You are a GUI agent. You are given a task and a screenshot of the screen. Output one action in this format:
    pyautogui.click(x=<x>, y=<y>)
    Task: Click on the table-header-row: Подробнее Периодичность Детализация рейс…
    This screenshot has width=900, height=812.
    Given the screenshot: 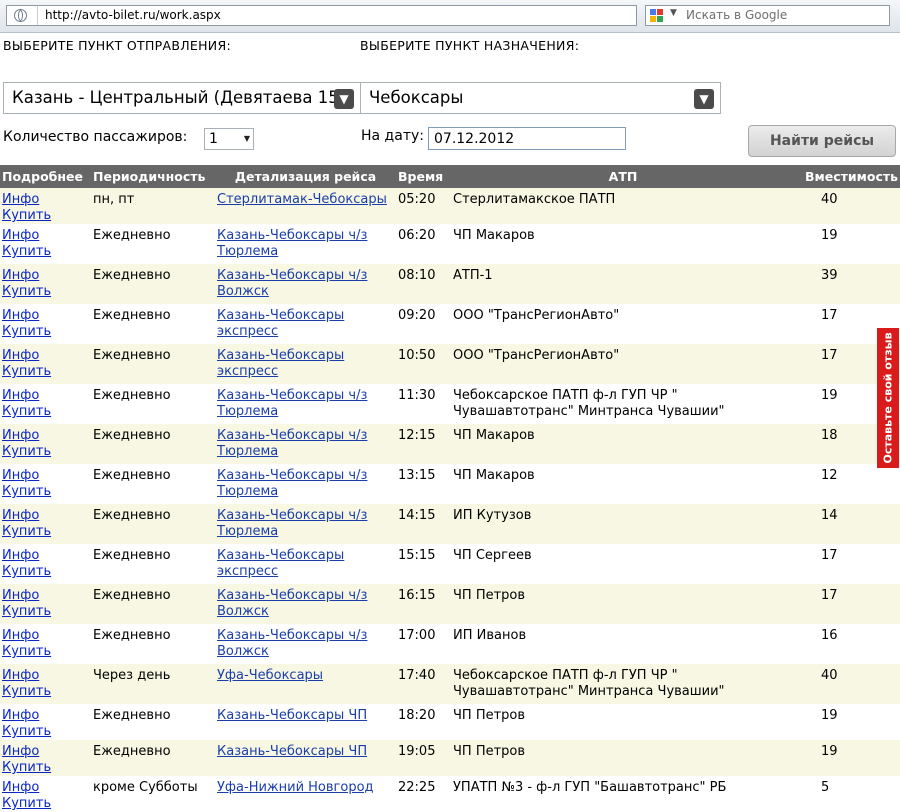 What is the action you would take?
    pyautogui.click(x=450, y=176)
    